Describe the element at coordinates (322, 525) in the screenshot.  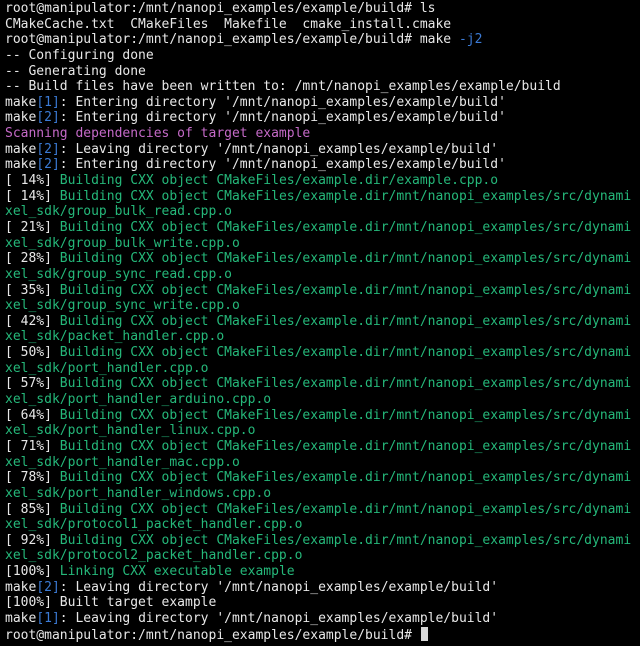
I see `output-line: xel_sdk/protocol1_packet_handler.cpp.o` at that location.